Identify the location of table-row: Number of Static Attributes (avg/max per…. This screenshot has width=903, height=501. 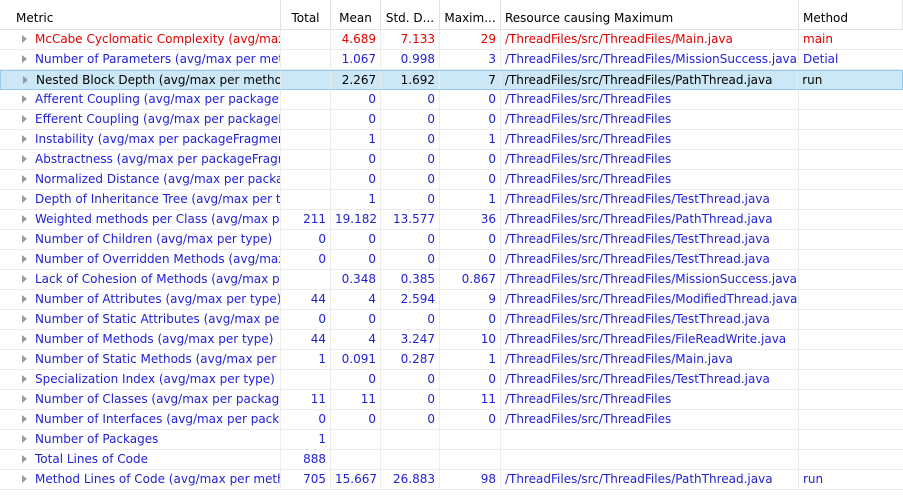
(451, 320).